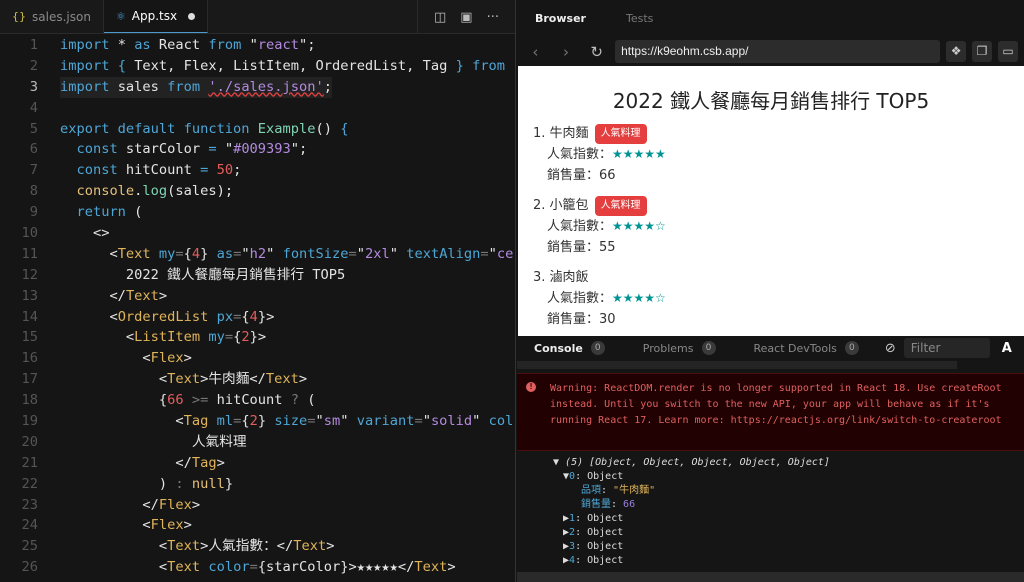 The height and width of the screenshot is (582, 1024). Describe the element at coordinates (489, 65) in the screenshot. I see `code-token: from` at that location.